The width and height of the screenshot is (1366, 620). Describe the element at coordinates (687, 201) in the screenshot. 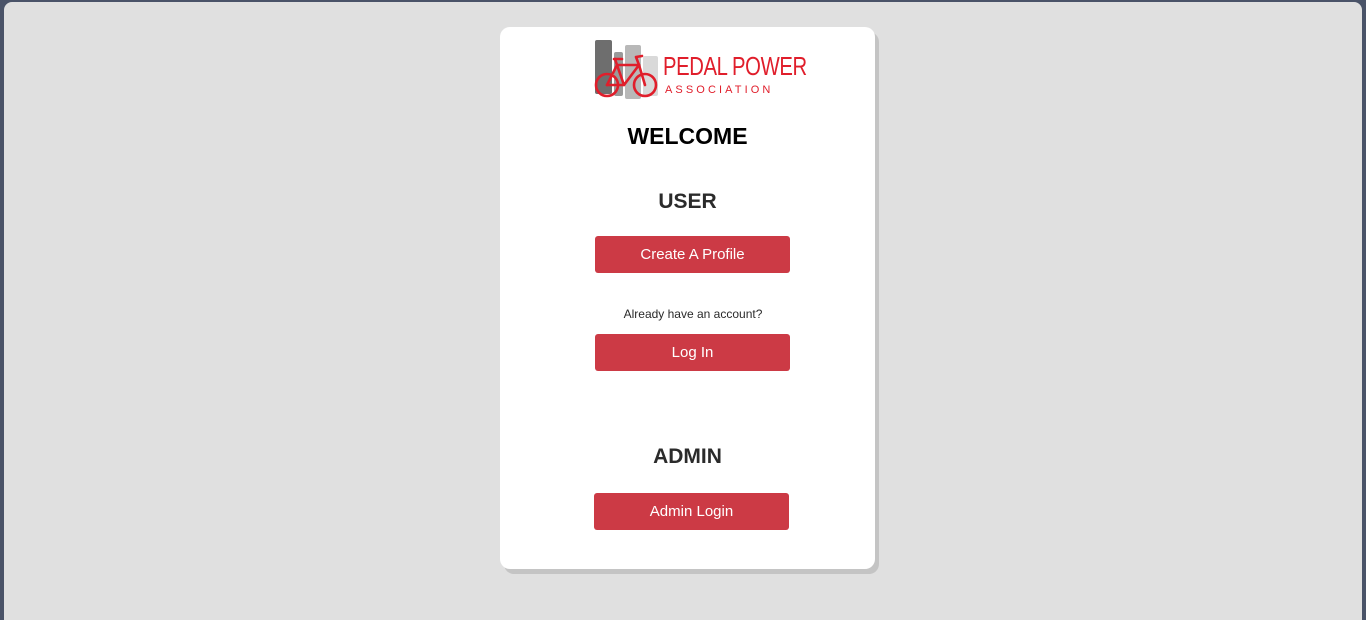

I see `user-section-heading: USER` at that location.